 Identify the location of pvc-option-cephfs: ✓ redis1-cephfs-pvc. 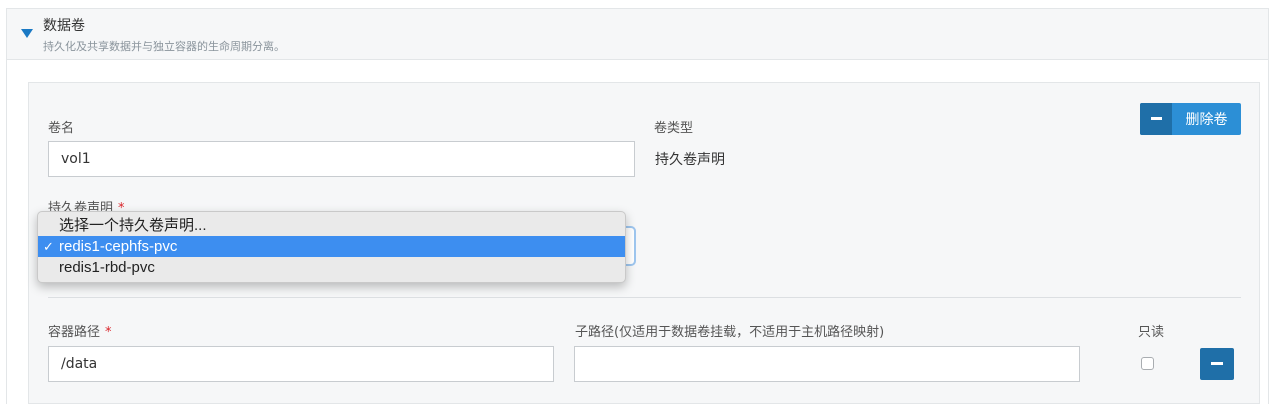
(331, 246).